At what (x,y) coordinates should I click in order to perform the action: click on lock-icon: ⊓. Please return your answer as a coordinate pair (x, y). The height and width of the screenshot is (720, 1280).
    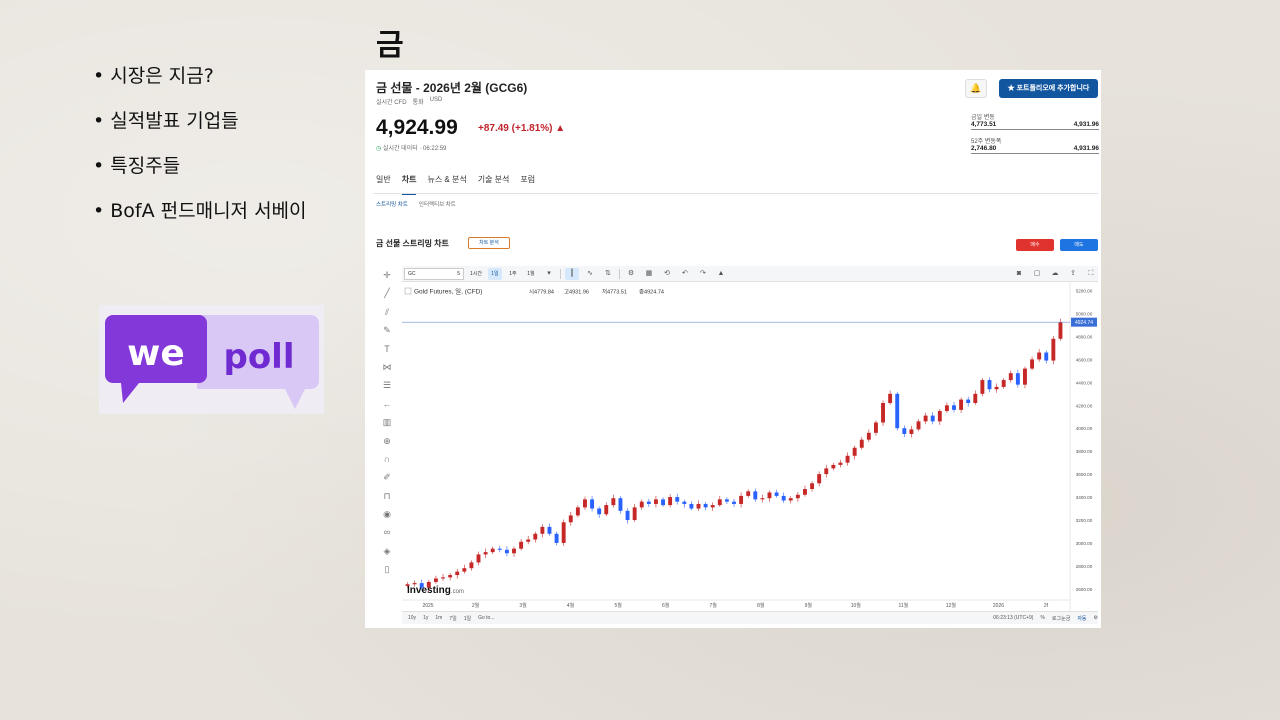
    Looking at the image, I should click on (387, 496).